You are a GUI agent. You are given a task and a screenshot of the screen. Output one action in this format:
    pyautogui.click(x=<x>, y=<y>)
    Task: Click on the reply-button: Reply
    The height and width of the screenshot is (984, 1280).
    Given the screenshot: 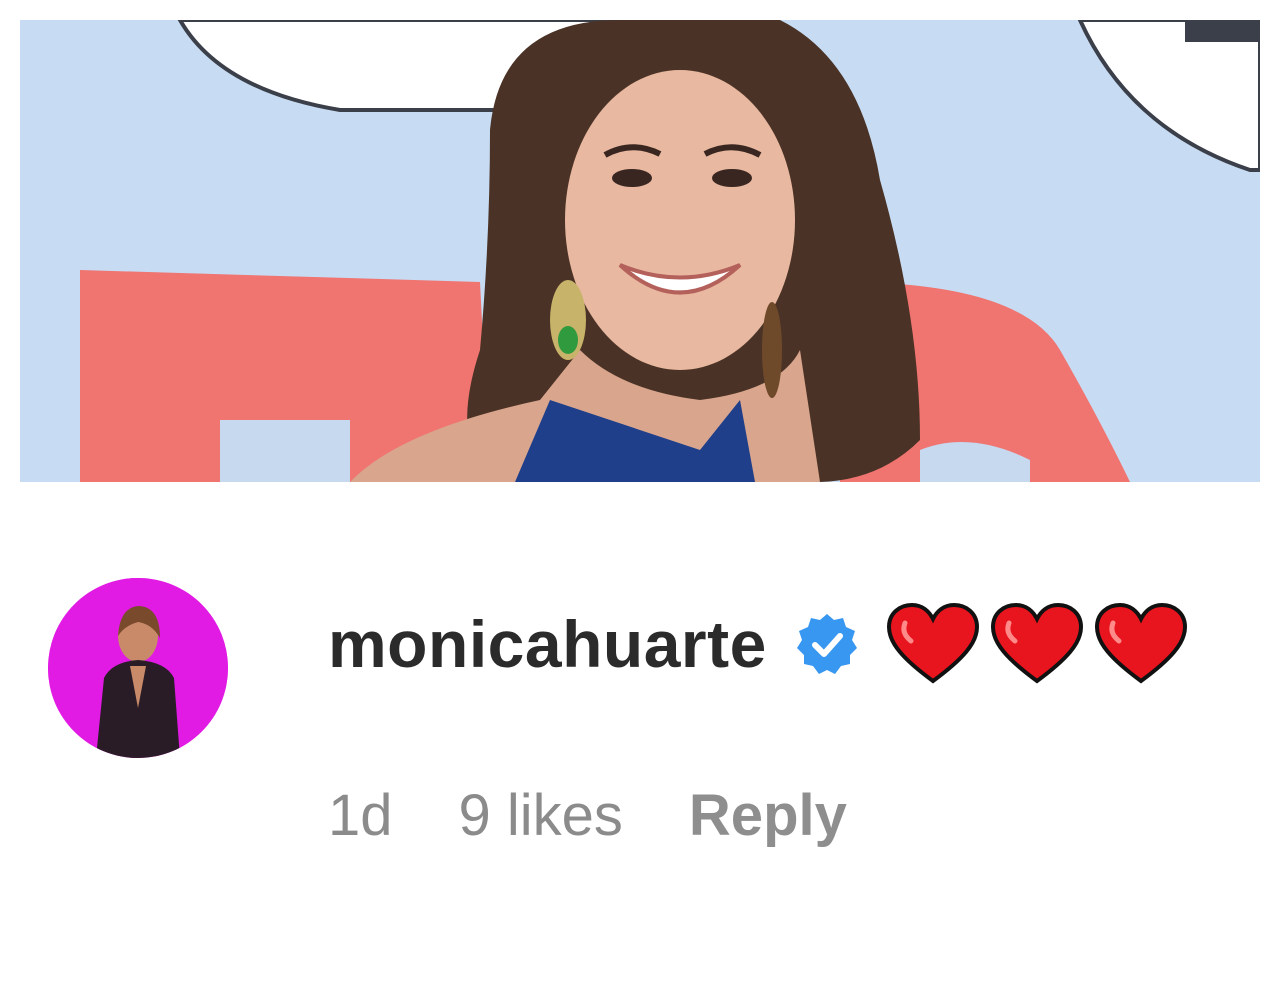 What is the action you would take?
    pyautogui.click(x=768, y=815)
    